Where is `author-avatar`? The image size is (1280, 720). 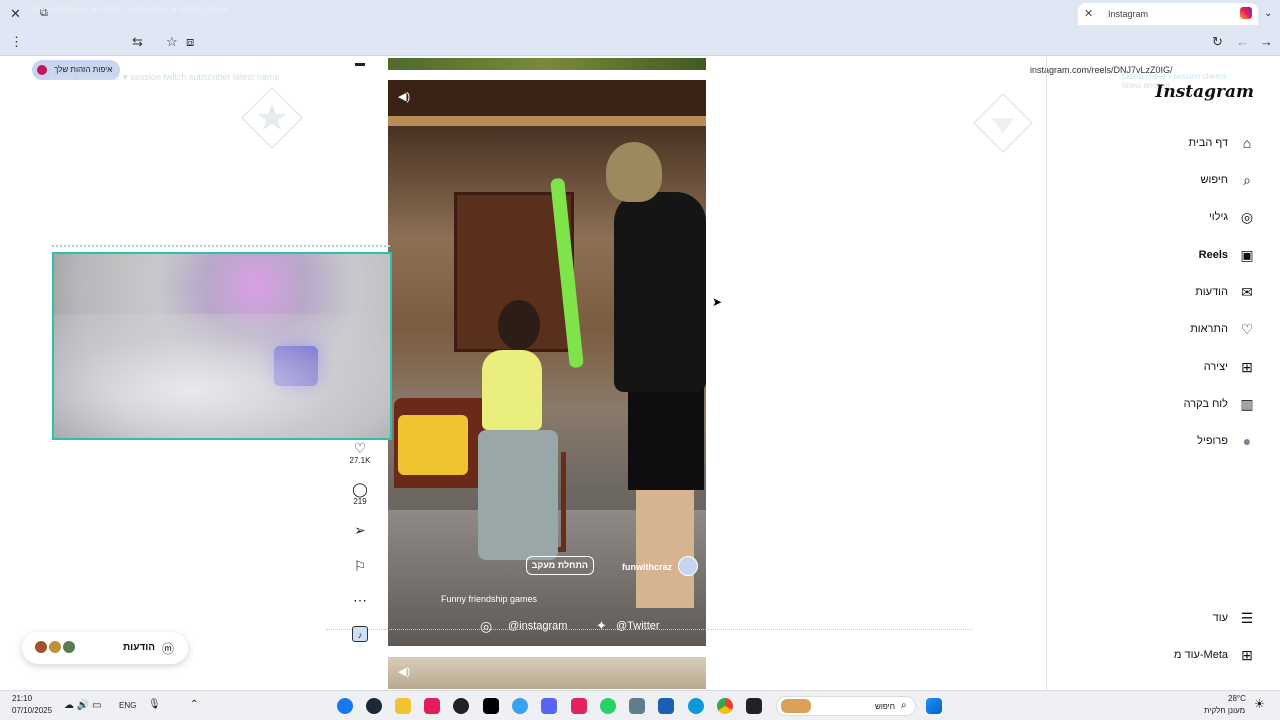 author-avatar is located at coordinates (688, 566).